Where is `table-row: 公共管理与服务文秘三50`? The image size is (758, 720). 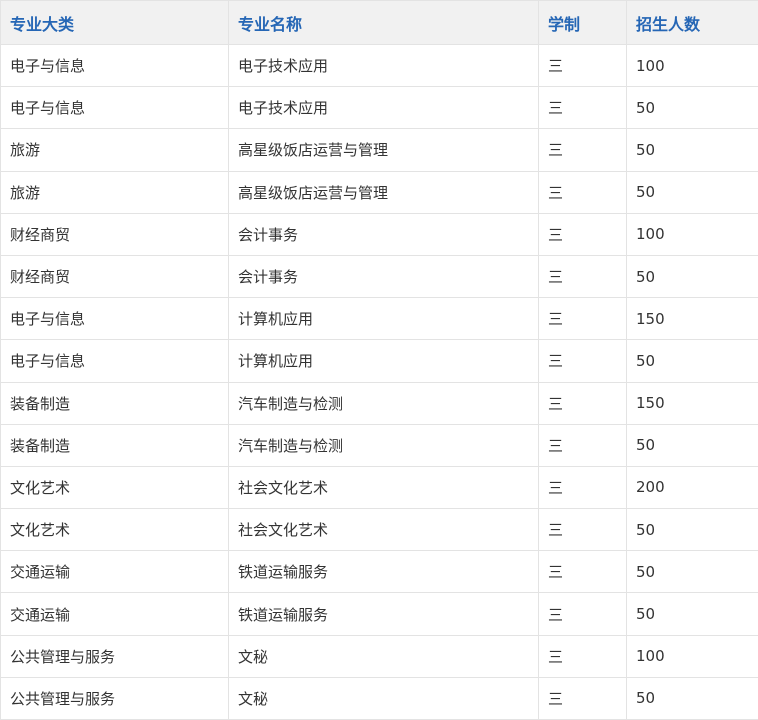 table-row: 公共管理与服务文秘三50 is located at coordinates (379, 698).